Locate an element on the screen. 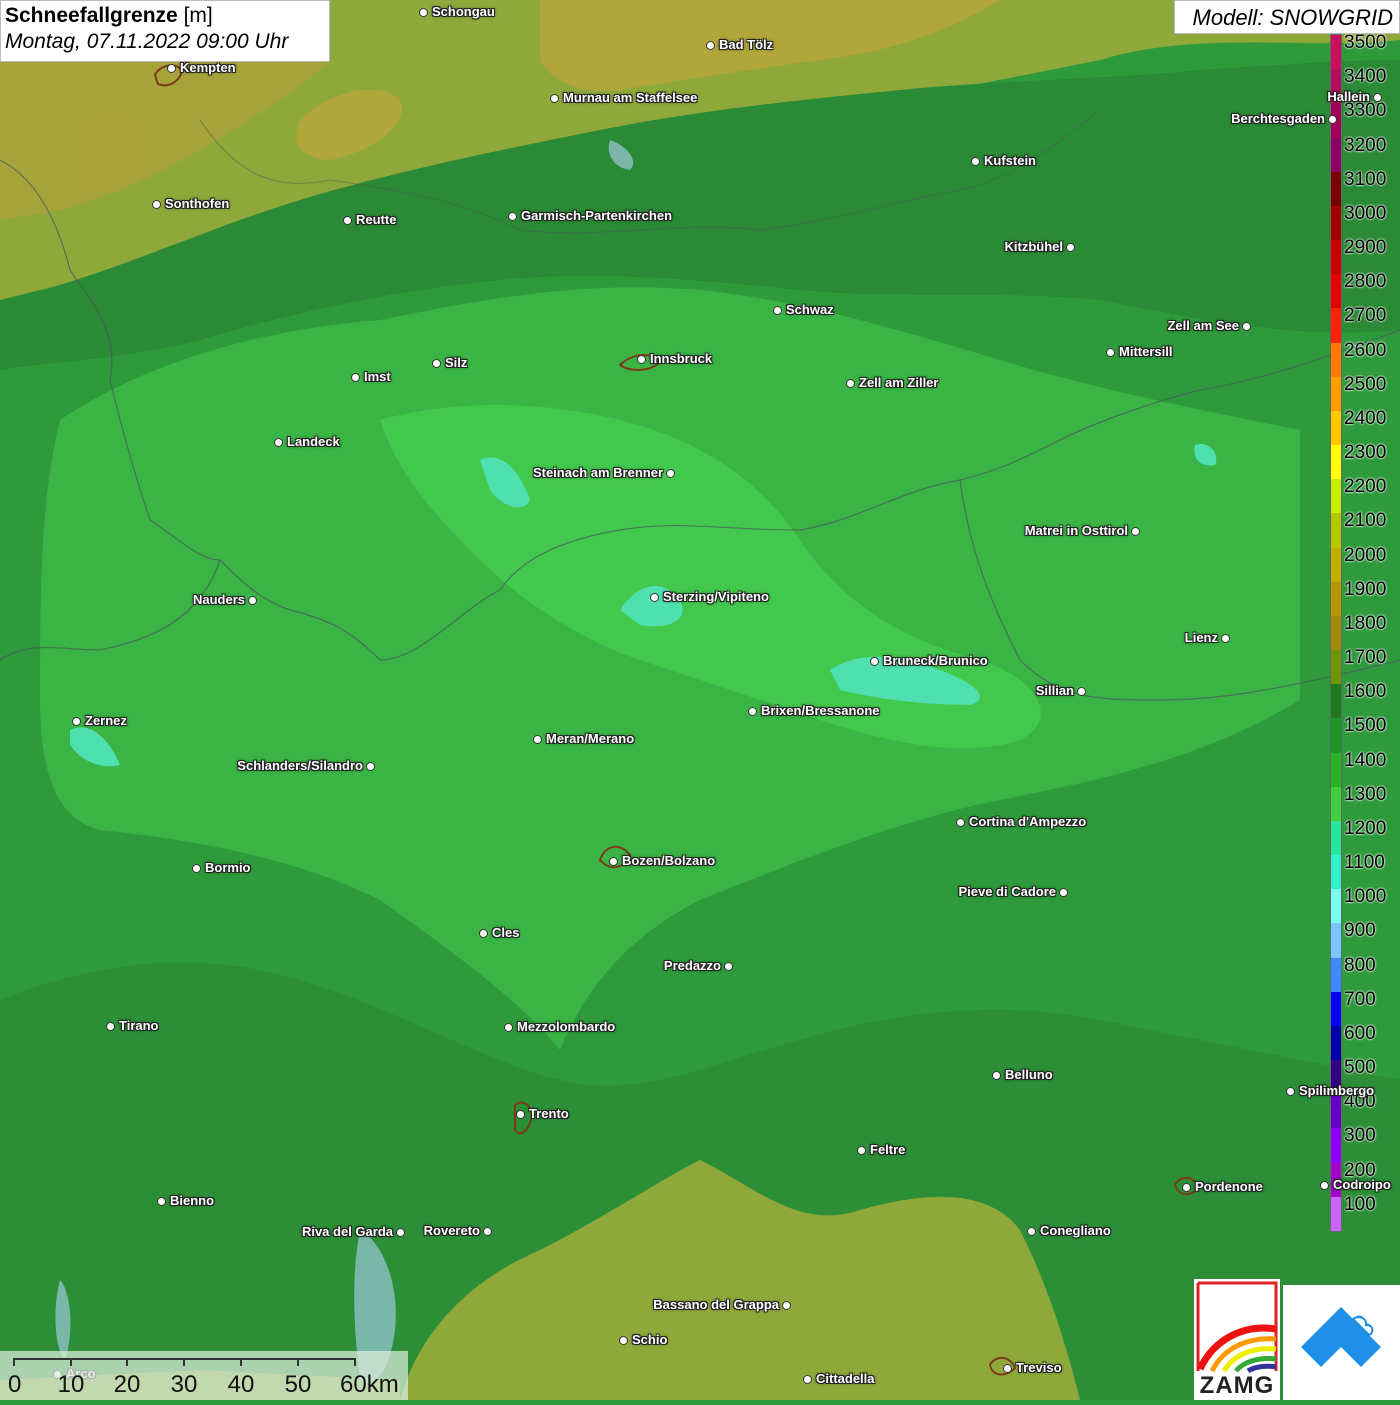  scale-label: 20 is located at coordinates (127, 1384).